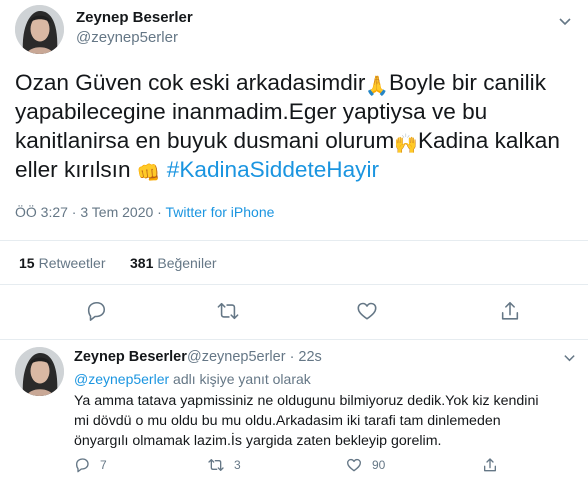 The width and height of the screenshot is (588, 484). What do you see at coordinates (406, 144) in the screenshot?
I see `raised-hands-emoji-icon: 🙌` at bounding box center [406, 144].